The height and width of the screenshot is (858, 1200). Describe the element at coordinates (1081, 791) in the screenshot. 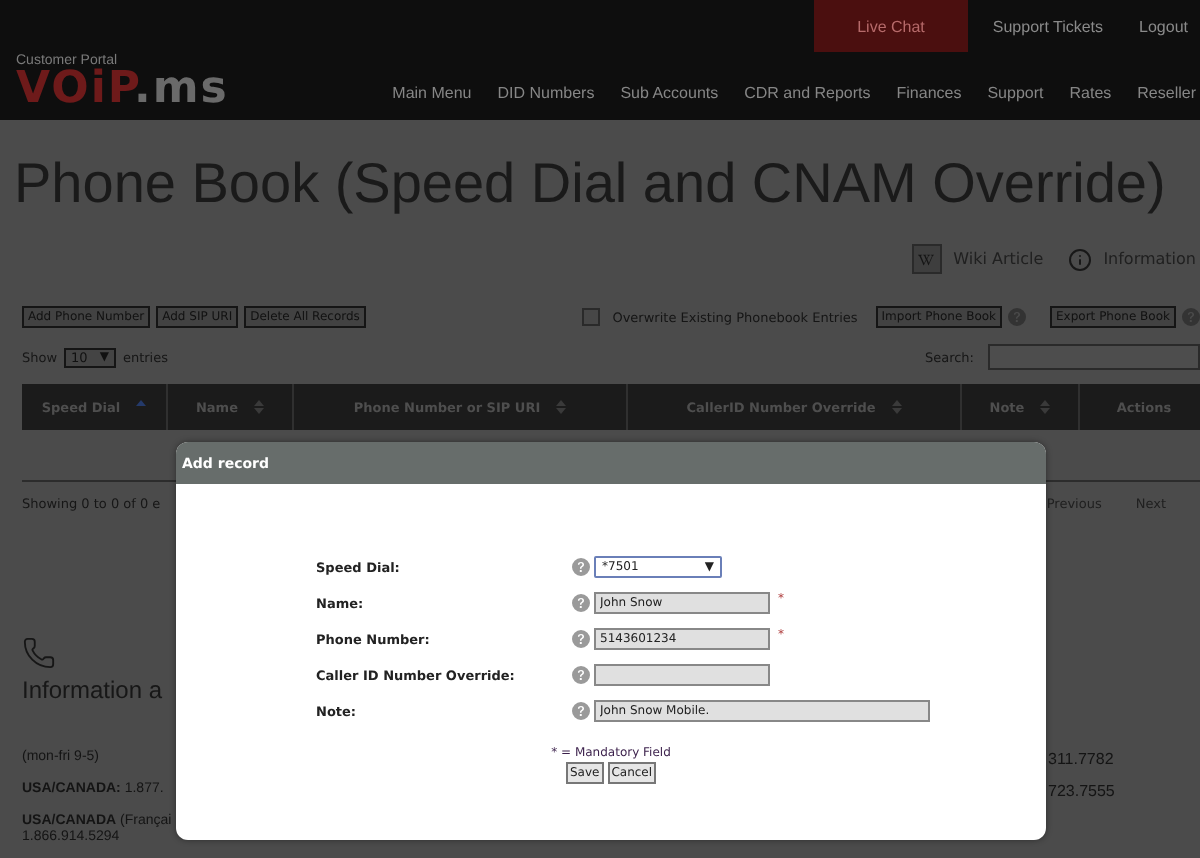

I see `contact-number: 723.7555` at that location.